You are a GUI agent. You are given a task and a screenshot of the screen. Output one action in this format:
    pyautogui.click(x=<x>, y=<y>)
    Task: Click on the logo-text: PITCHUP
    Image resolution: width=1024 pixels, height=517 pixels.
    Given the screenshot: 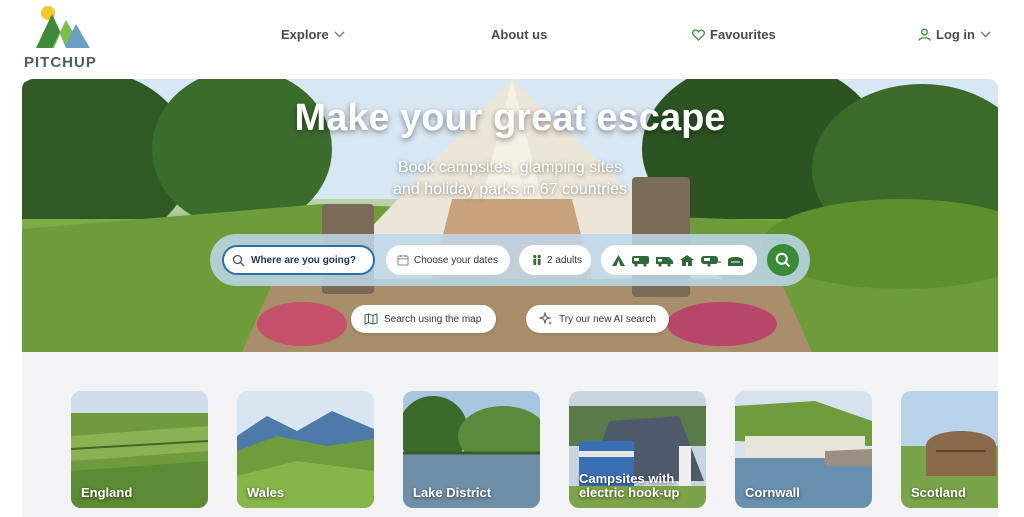 What is the action you would take?
    pyautogui.click(x=60, y=62)
    